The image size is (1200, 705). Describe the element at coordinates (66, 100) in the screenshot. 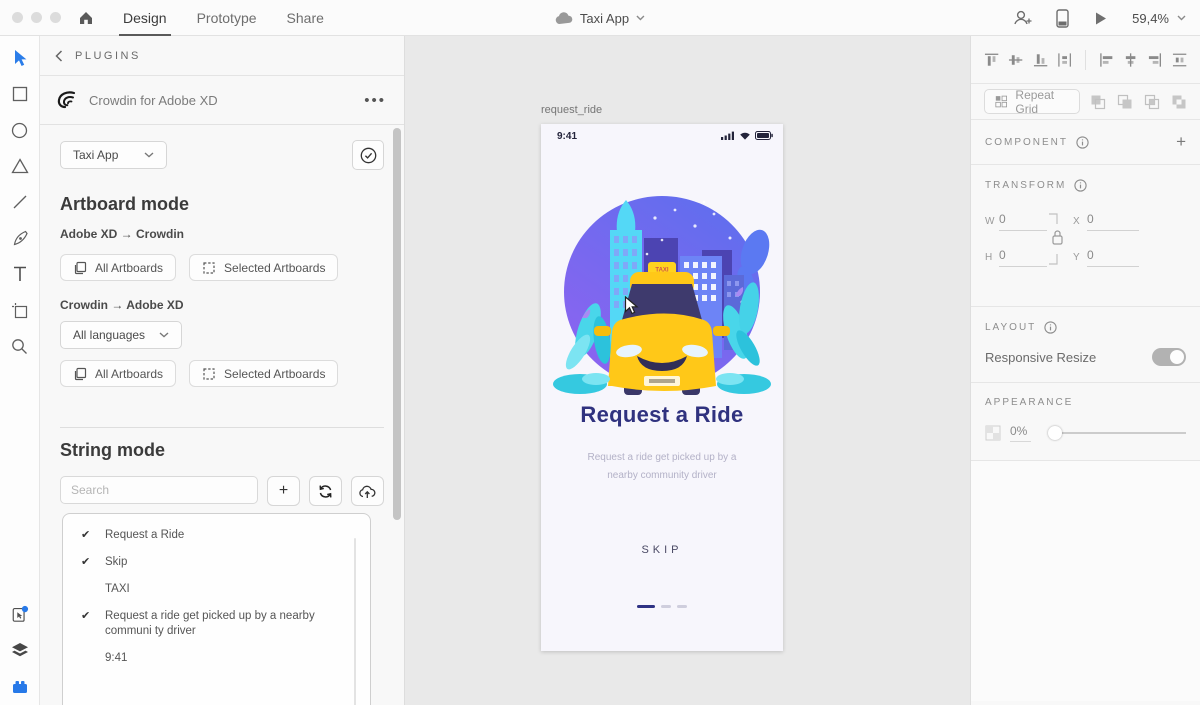

I see `crowdin-logo-icon` at that location.